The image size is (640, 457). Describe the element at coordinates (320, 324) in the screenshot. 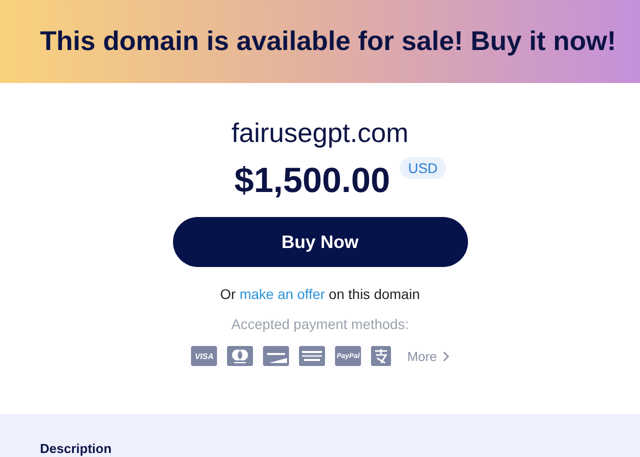

I see `payment-methods-label: Accepted payment methods:` at that location.